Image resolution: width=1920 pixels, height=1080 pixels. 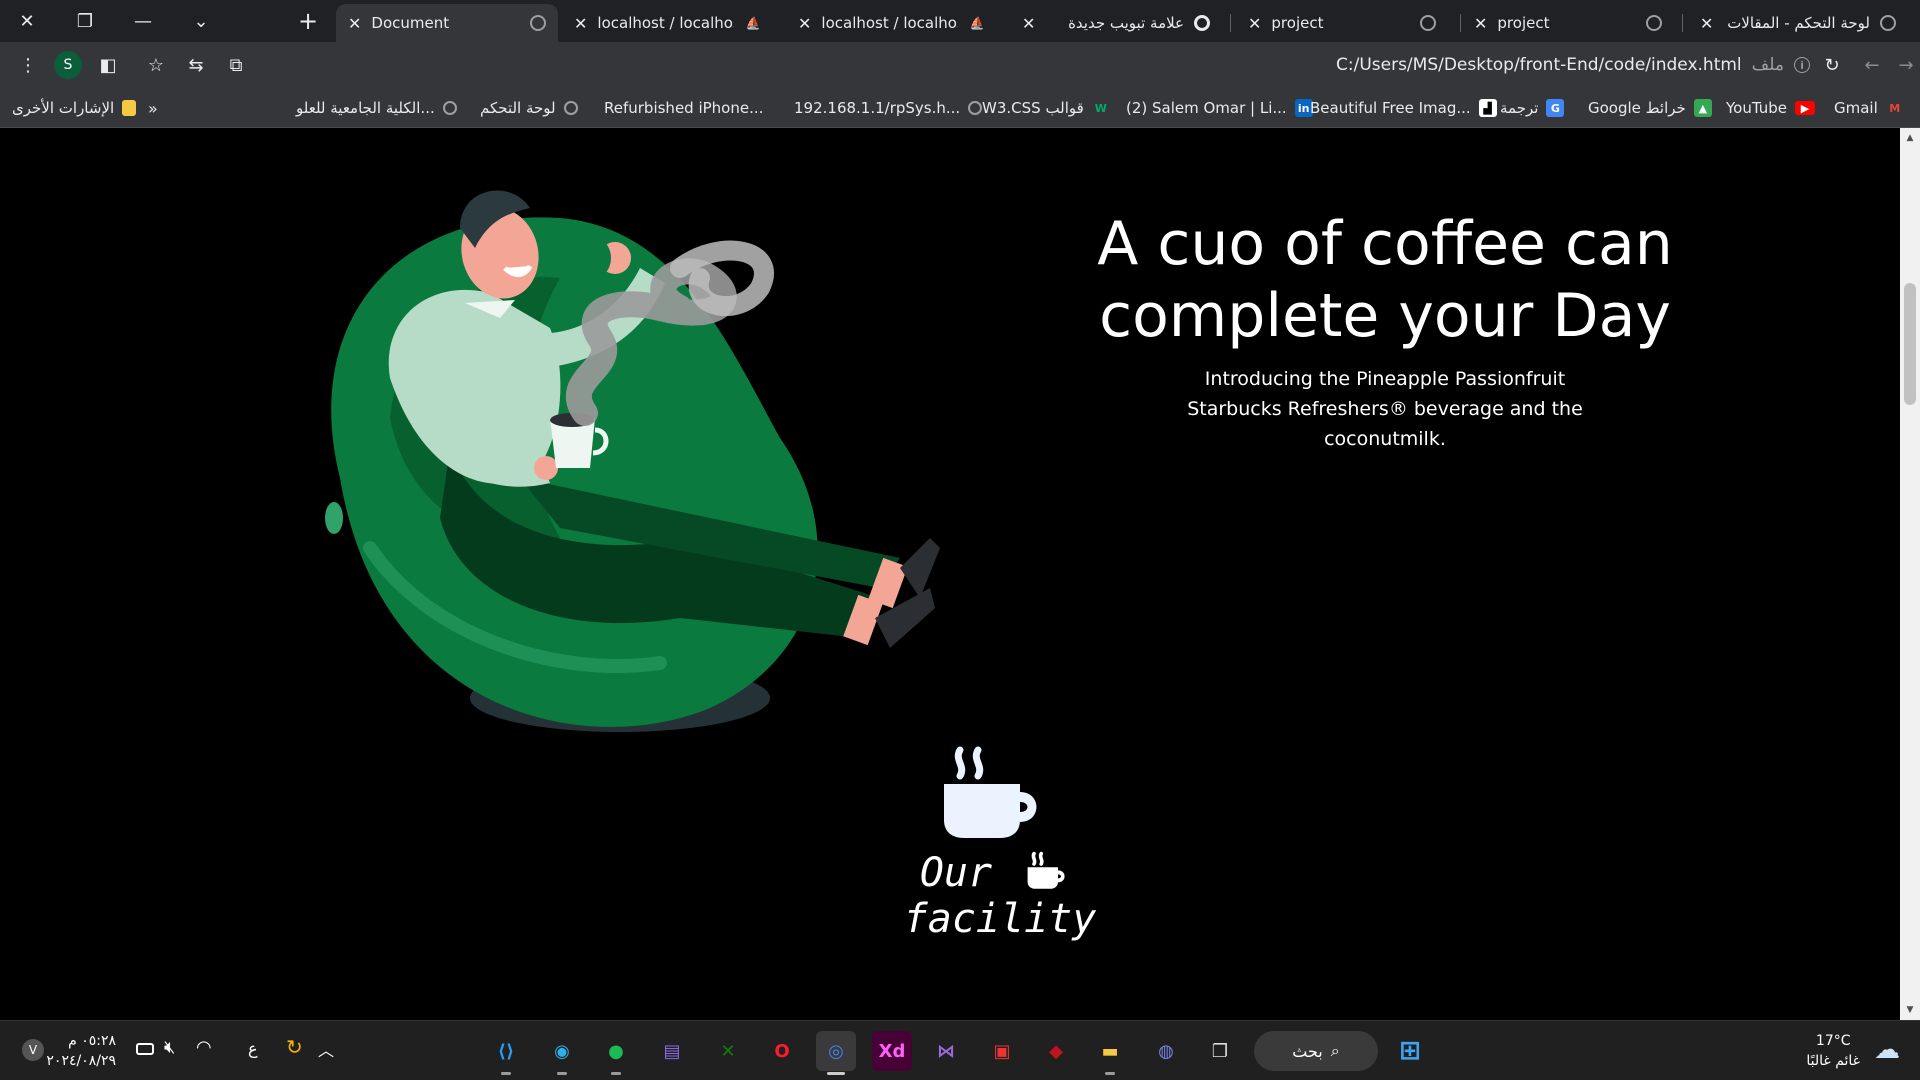 I want to click on bookmark-label: ترجمة, so click(x=1519, y=108).